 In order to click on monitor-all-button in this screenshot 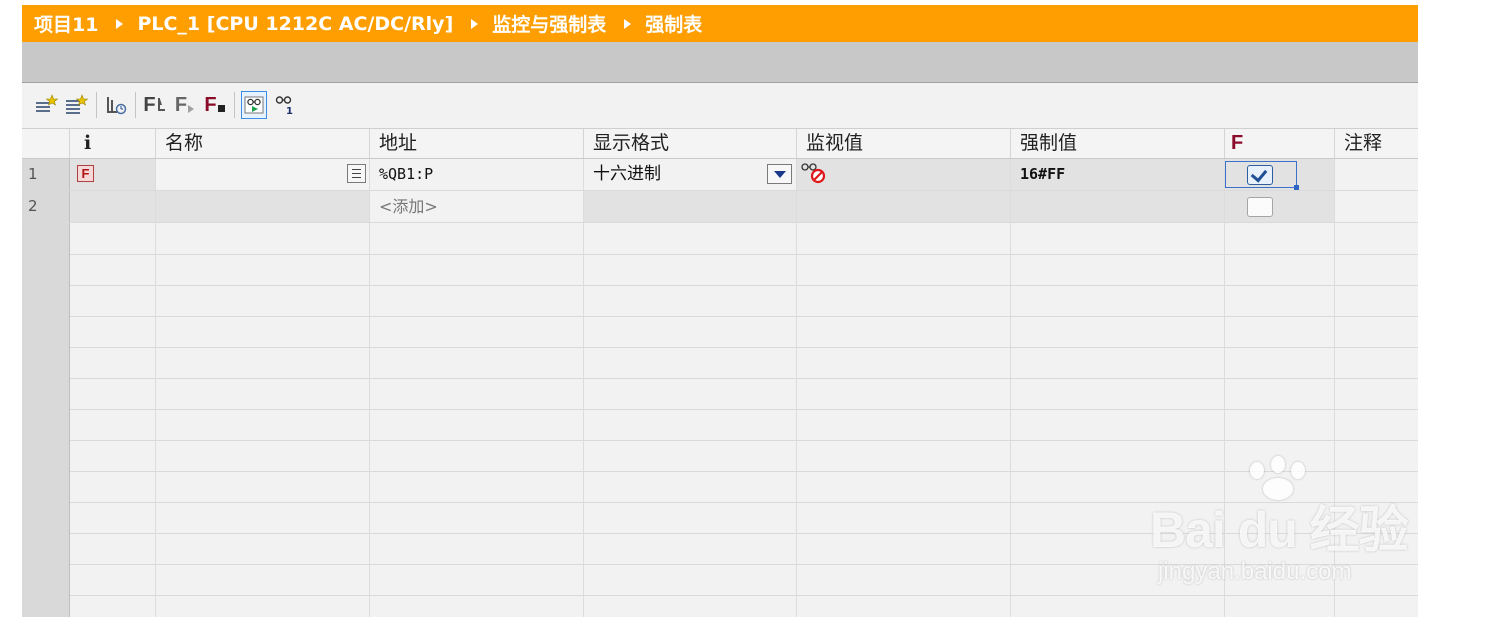, I will do `click(254, 105)`.